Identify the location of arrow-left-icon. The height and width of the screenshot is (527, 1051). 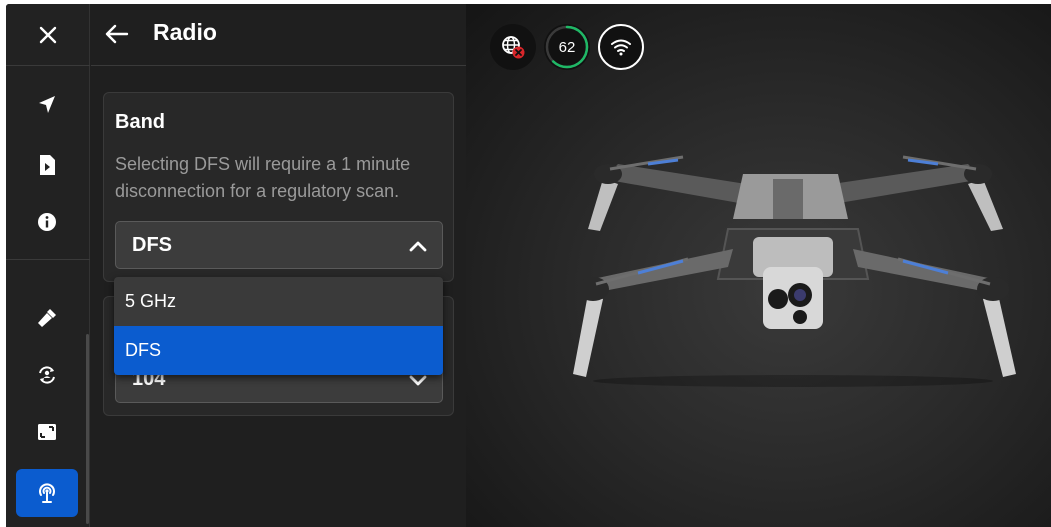
(117, 34).